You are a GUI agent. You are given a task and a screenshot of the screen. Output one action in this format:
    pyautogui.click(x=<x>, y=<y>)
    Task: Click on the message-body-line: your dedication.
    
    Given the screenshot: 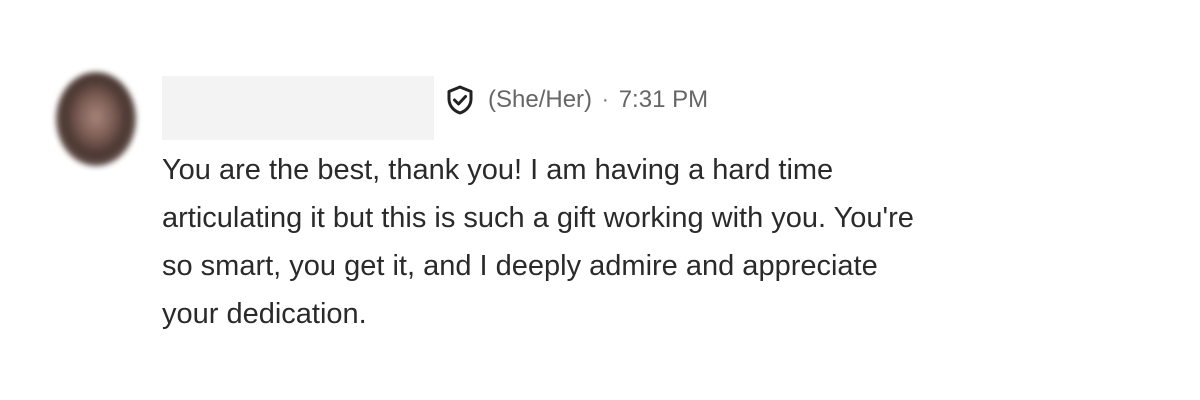 What is the action you would take?
    pyautogui.click(x=264, y=314)
    